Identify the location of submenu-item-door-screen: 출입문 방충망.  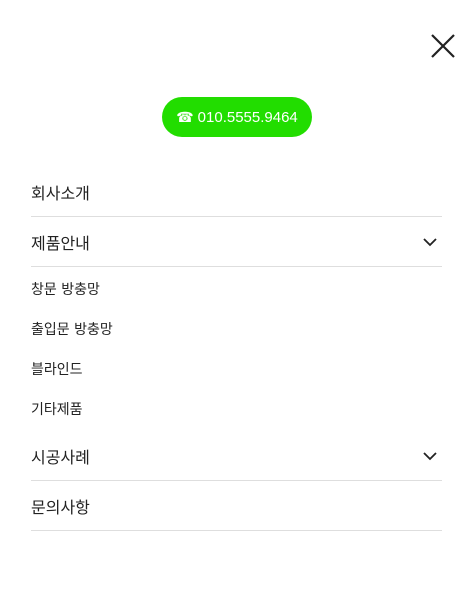
(236, 329).